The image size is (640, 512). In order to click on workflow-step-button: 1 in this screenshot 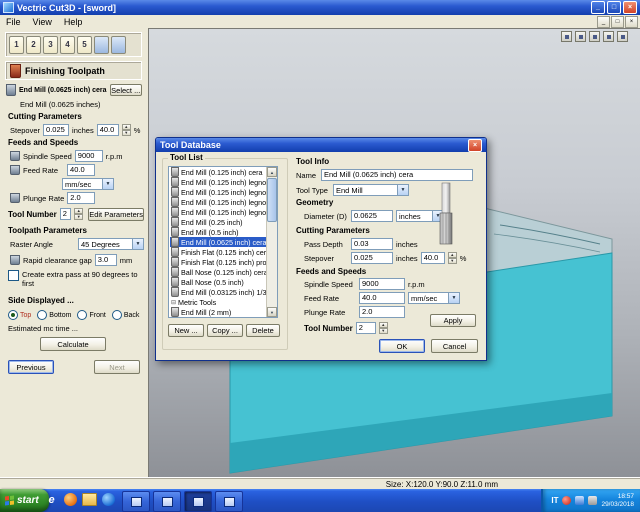, I will do `click(16, 44)`.